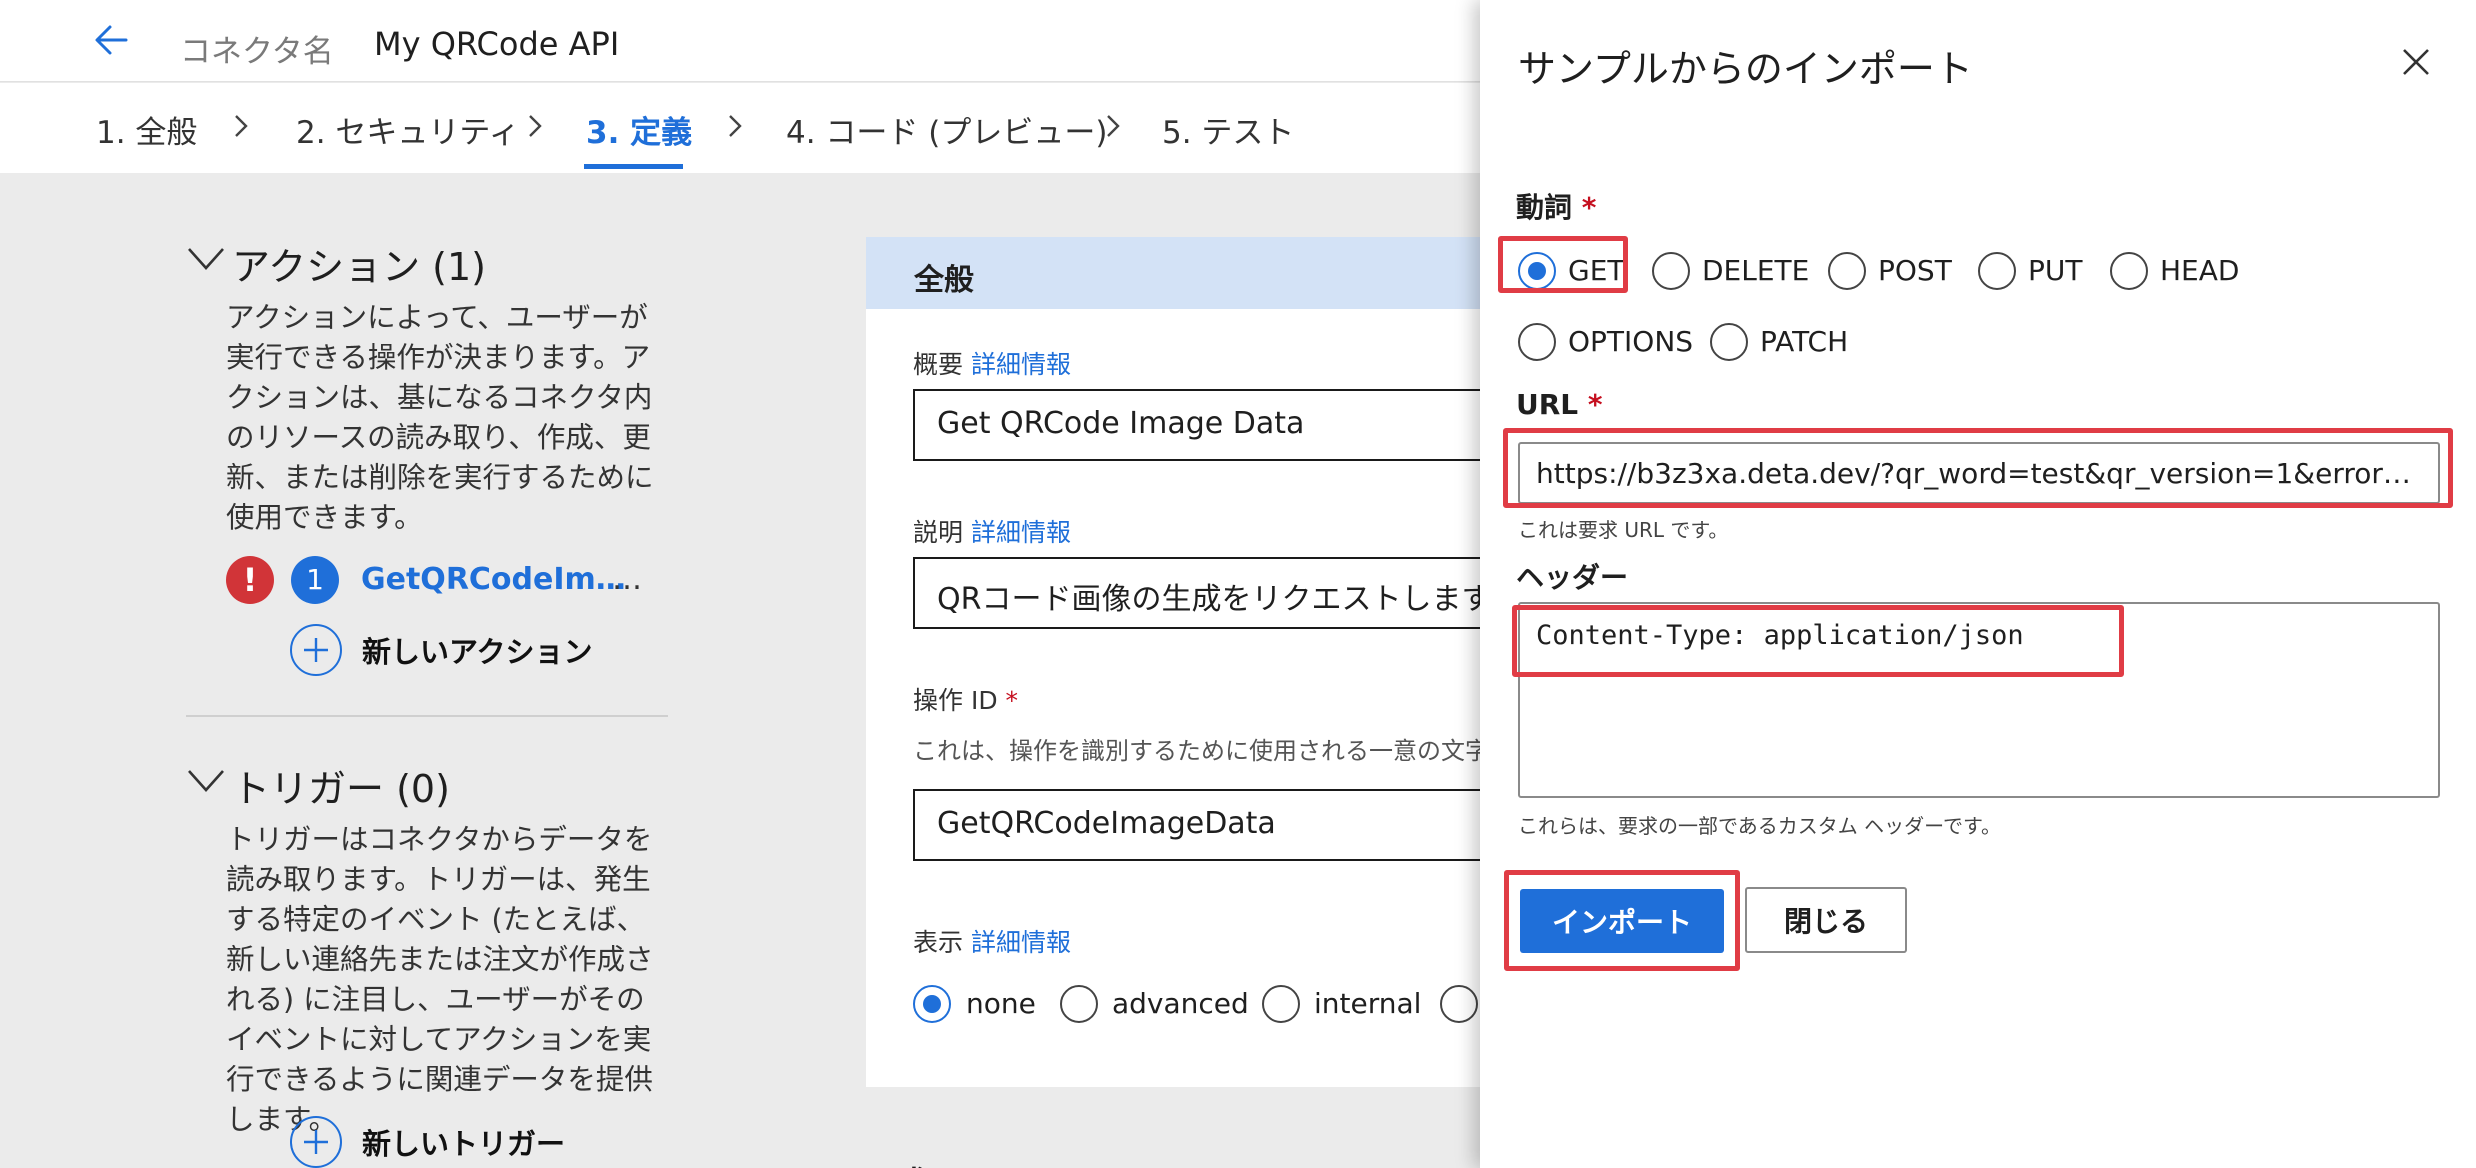  I want to click on verb-radio-delete, so click(1671, 271).